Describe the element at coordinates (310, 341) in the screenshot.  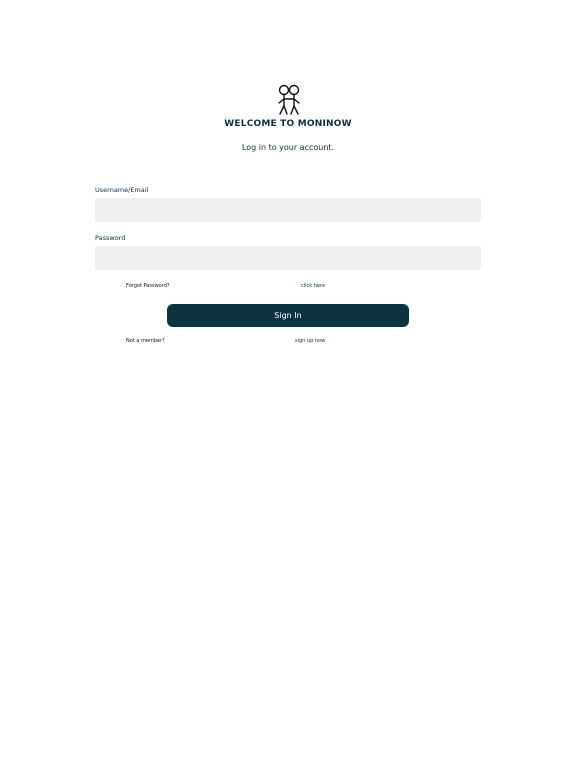
I see `sign-up-link: sign up now` at that location.